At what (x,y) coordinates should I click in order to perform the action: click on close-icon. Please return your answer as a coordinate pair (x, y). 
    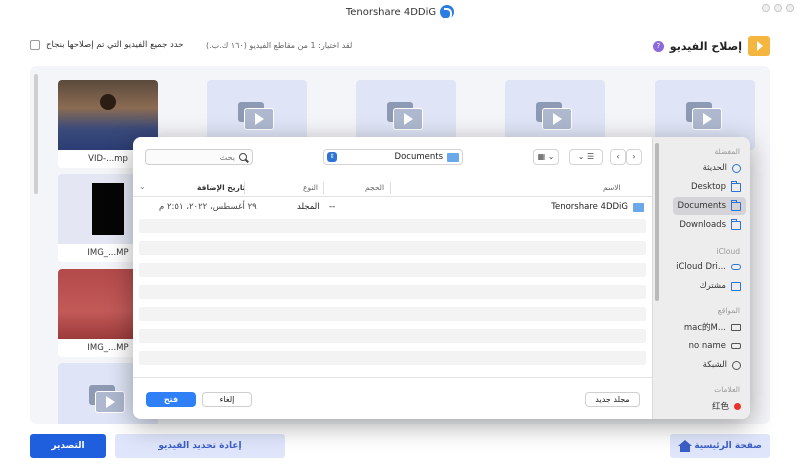
    Looking at the image, I should click on (790, 8).